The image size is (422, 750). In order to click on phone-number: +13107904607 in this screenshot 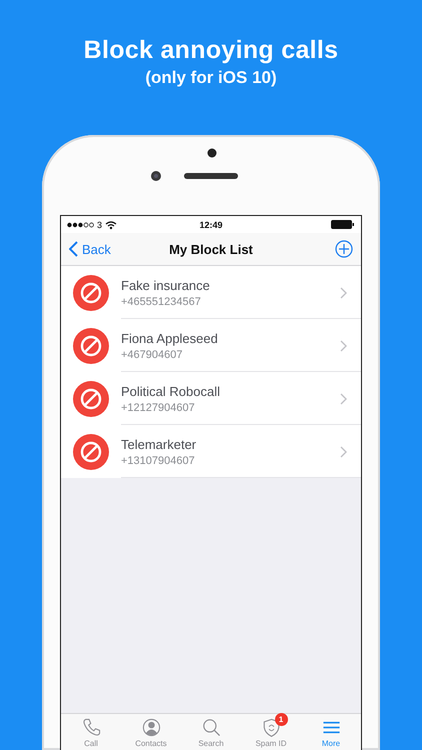, I will do `click(158, 460)`.